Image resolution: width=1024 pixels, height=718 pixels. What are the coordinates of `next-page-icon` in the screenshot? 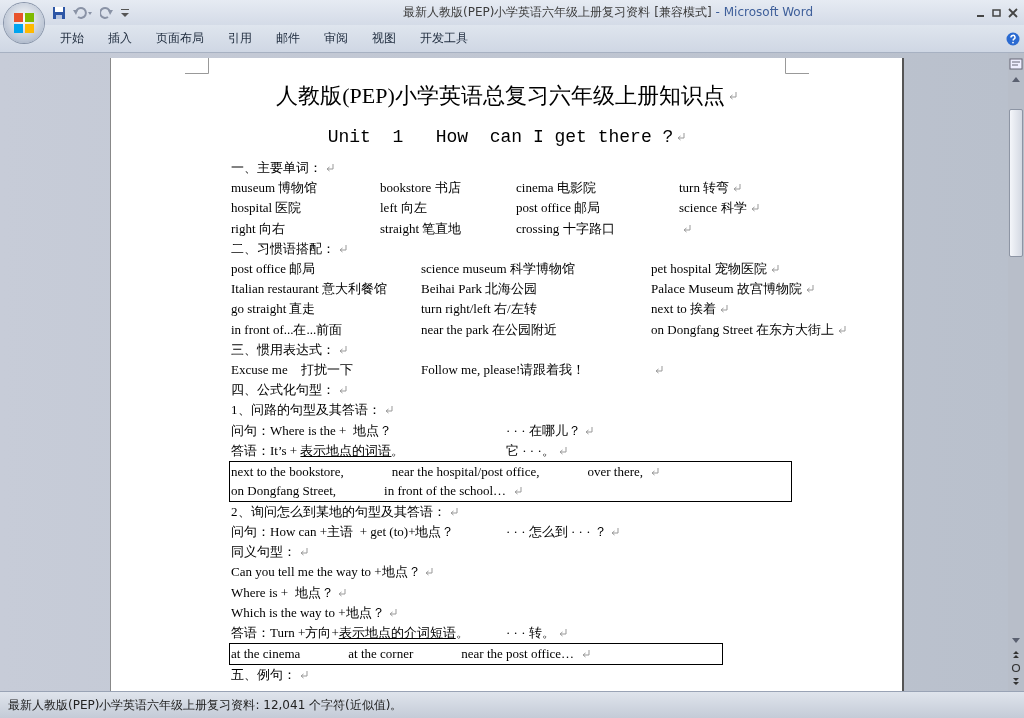 It's located at (1016, 682).